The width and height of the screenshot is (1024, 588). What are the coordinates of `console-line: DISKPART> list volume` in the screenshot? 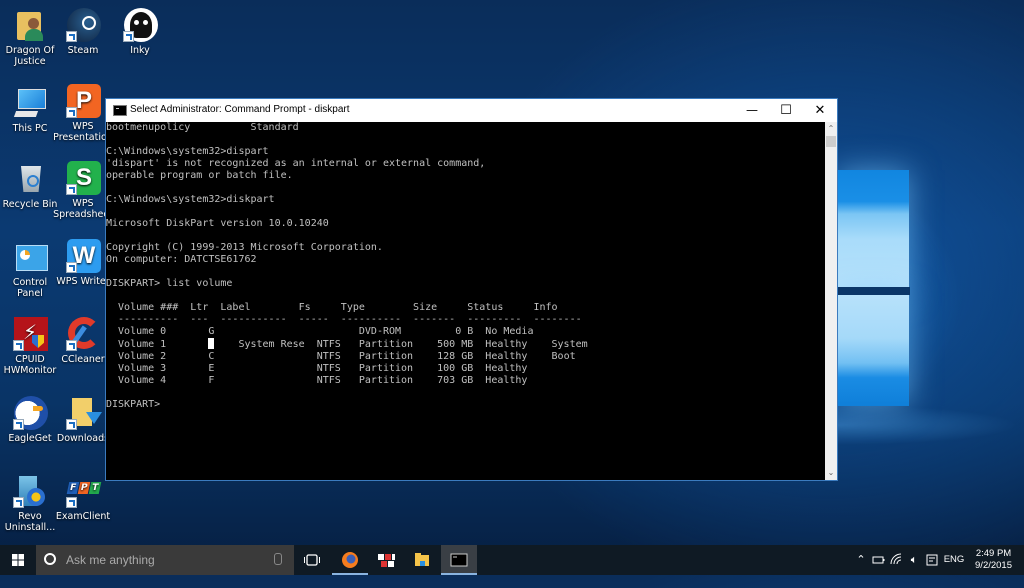 It's located at (169, 283).